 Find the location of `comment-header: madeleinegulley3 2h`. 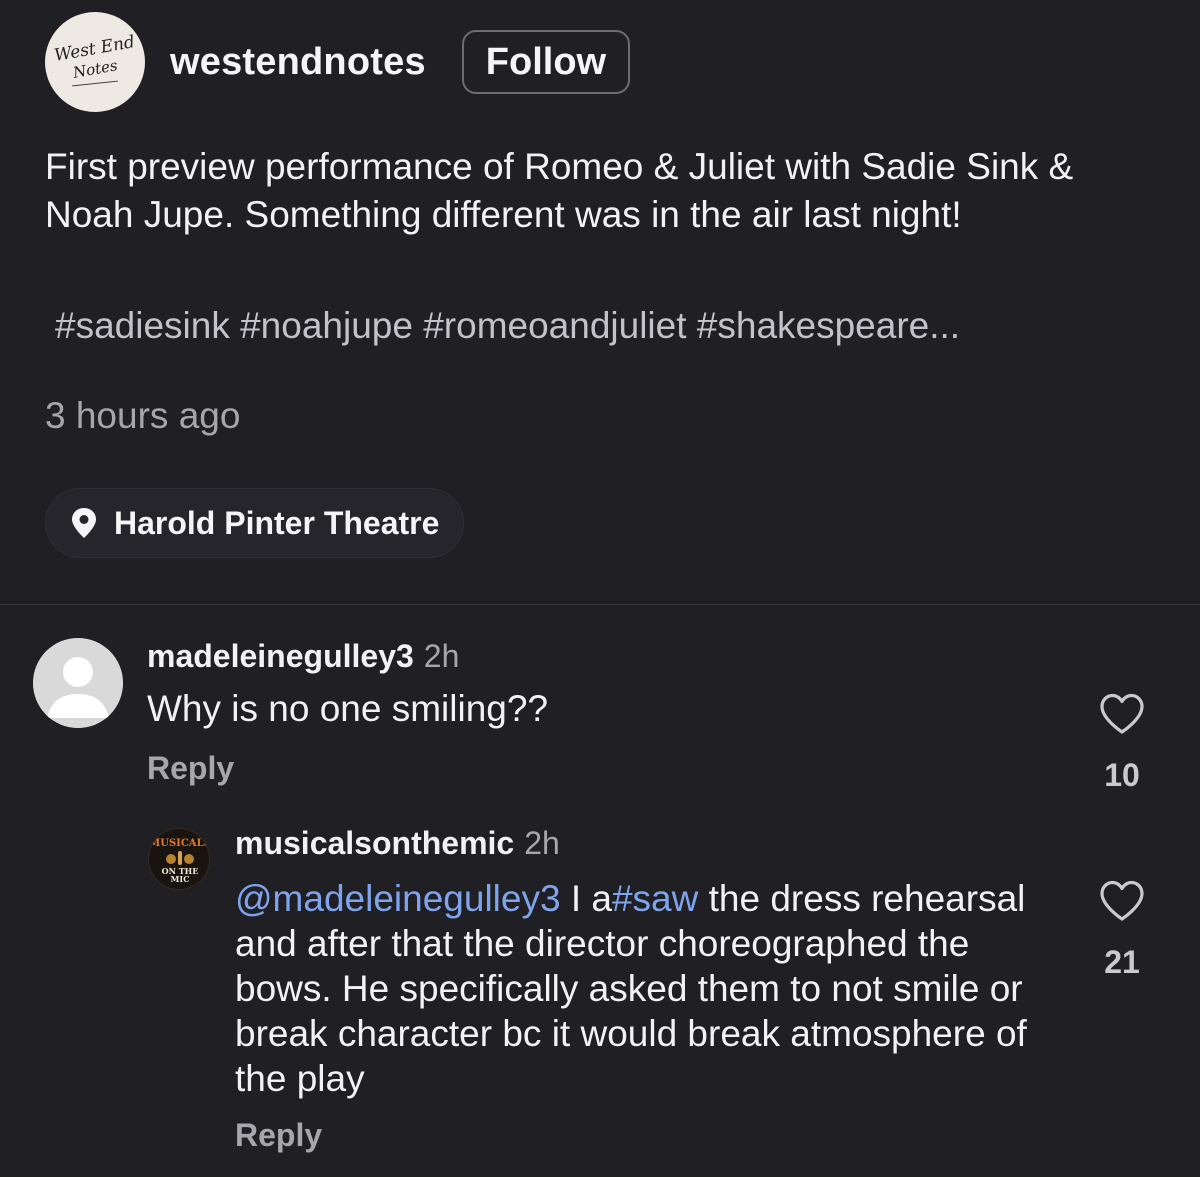

comment-header: madeleinegulley3 2h is located at coordinates (303, 656).